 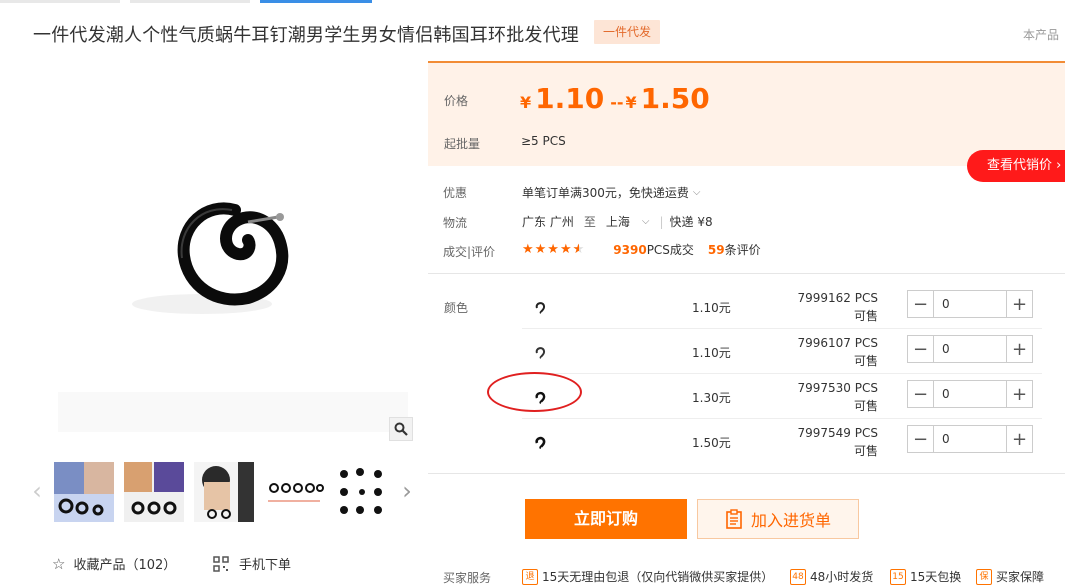 I want to click on ship-from: 广东 广州, so click(x=548, y=222).